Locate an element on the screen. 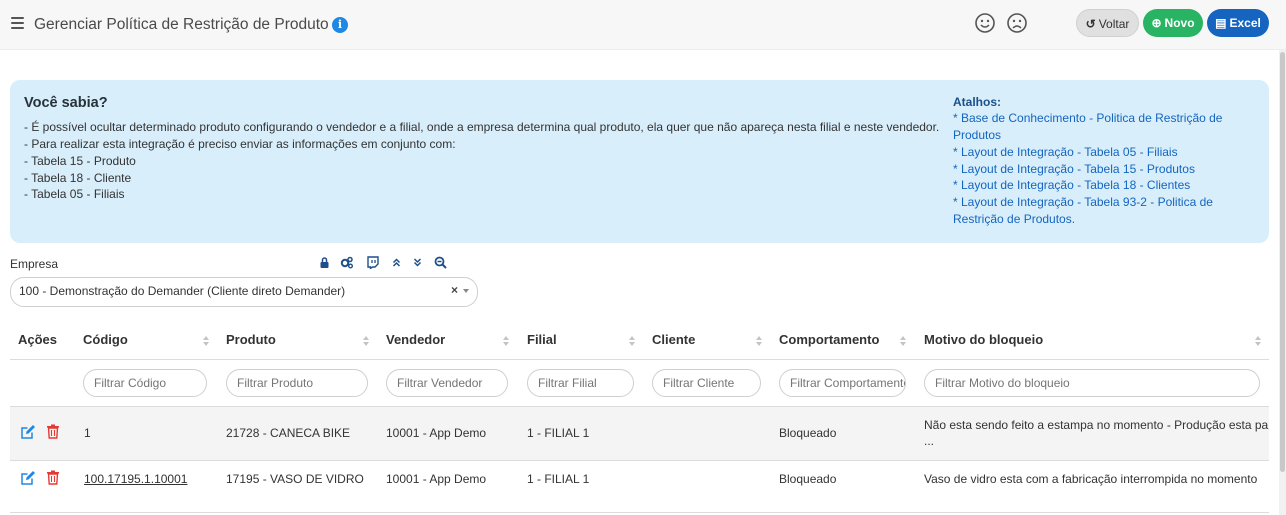 The height and width of the screenshot is (515, 1286). filter-cliente-input is located at coordinates (706, 383).